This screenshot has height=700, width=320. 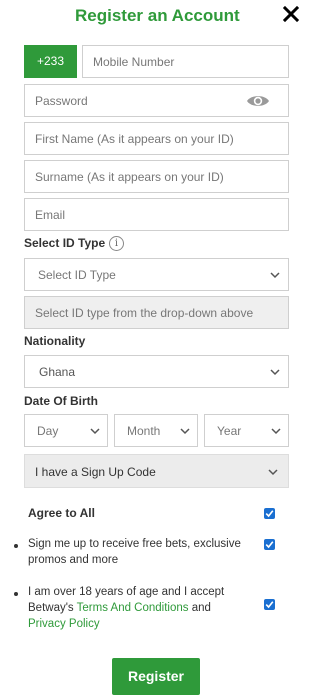 What do you see at coordinates (116, 243) in the screenshot?
I see `info-icon: i` at bounding box center [116, 243].